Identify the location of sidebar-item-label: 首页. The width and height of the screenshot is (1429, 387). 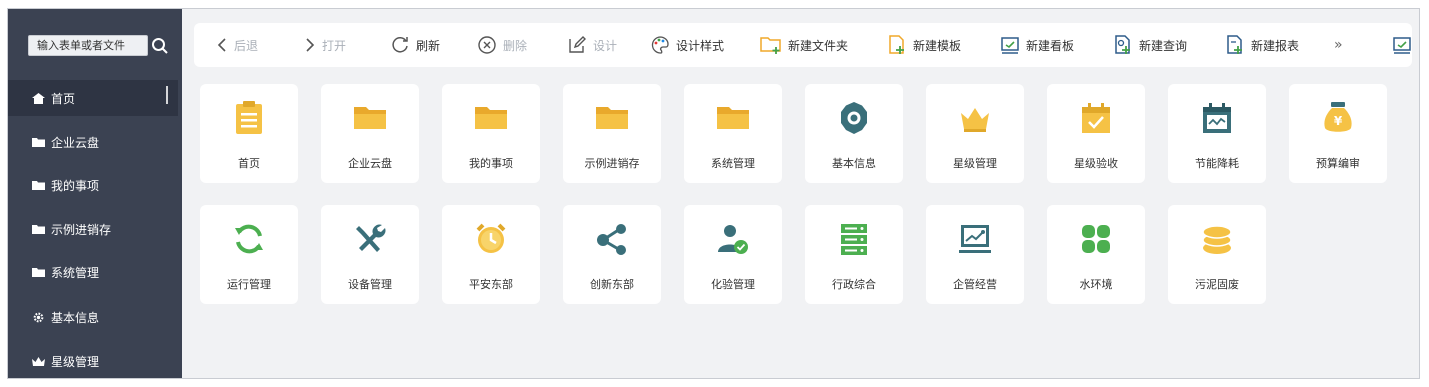
(63, 98).